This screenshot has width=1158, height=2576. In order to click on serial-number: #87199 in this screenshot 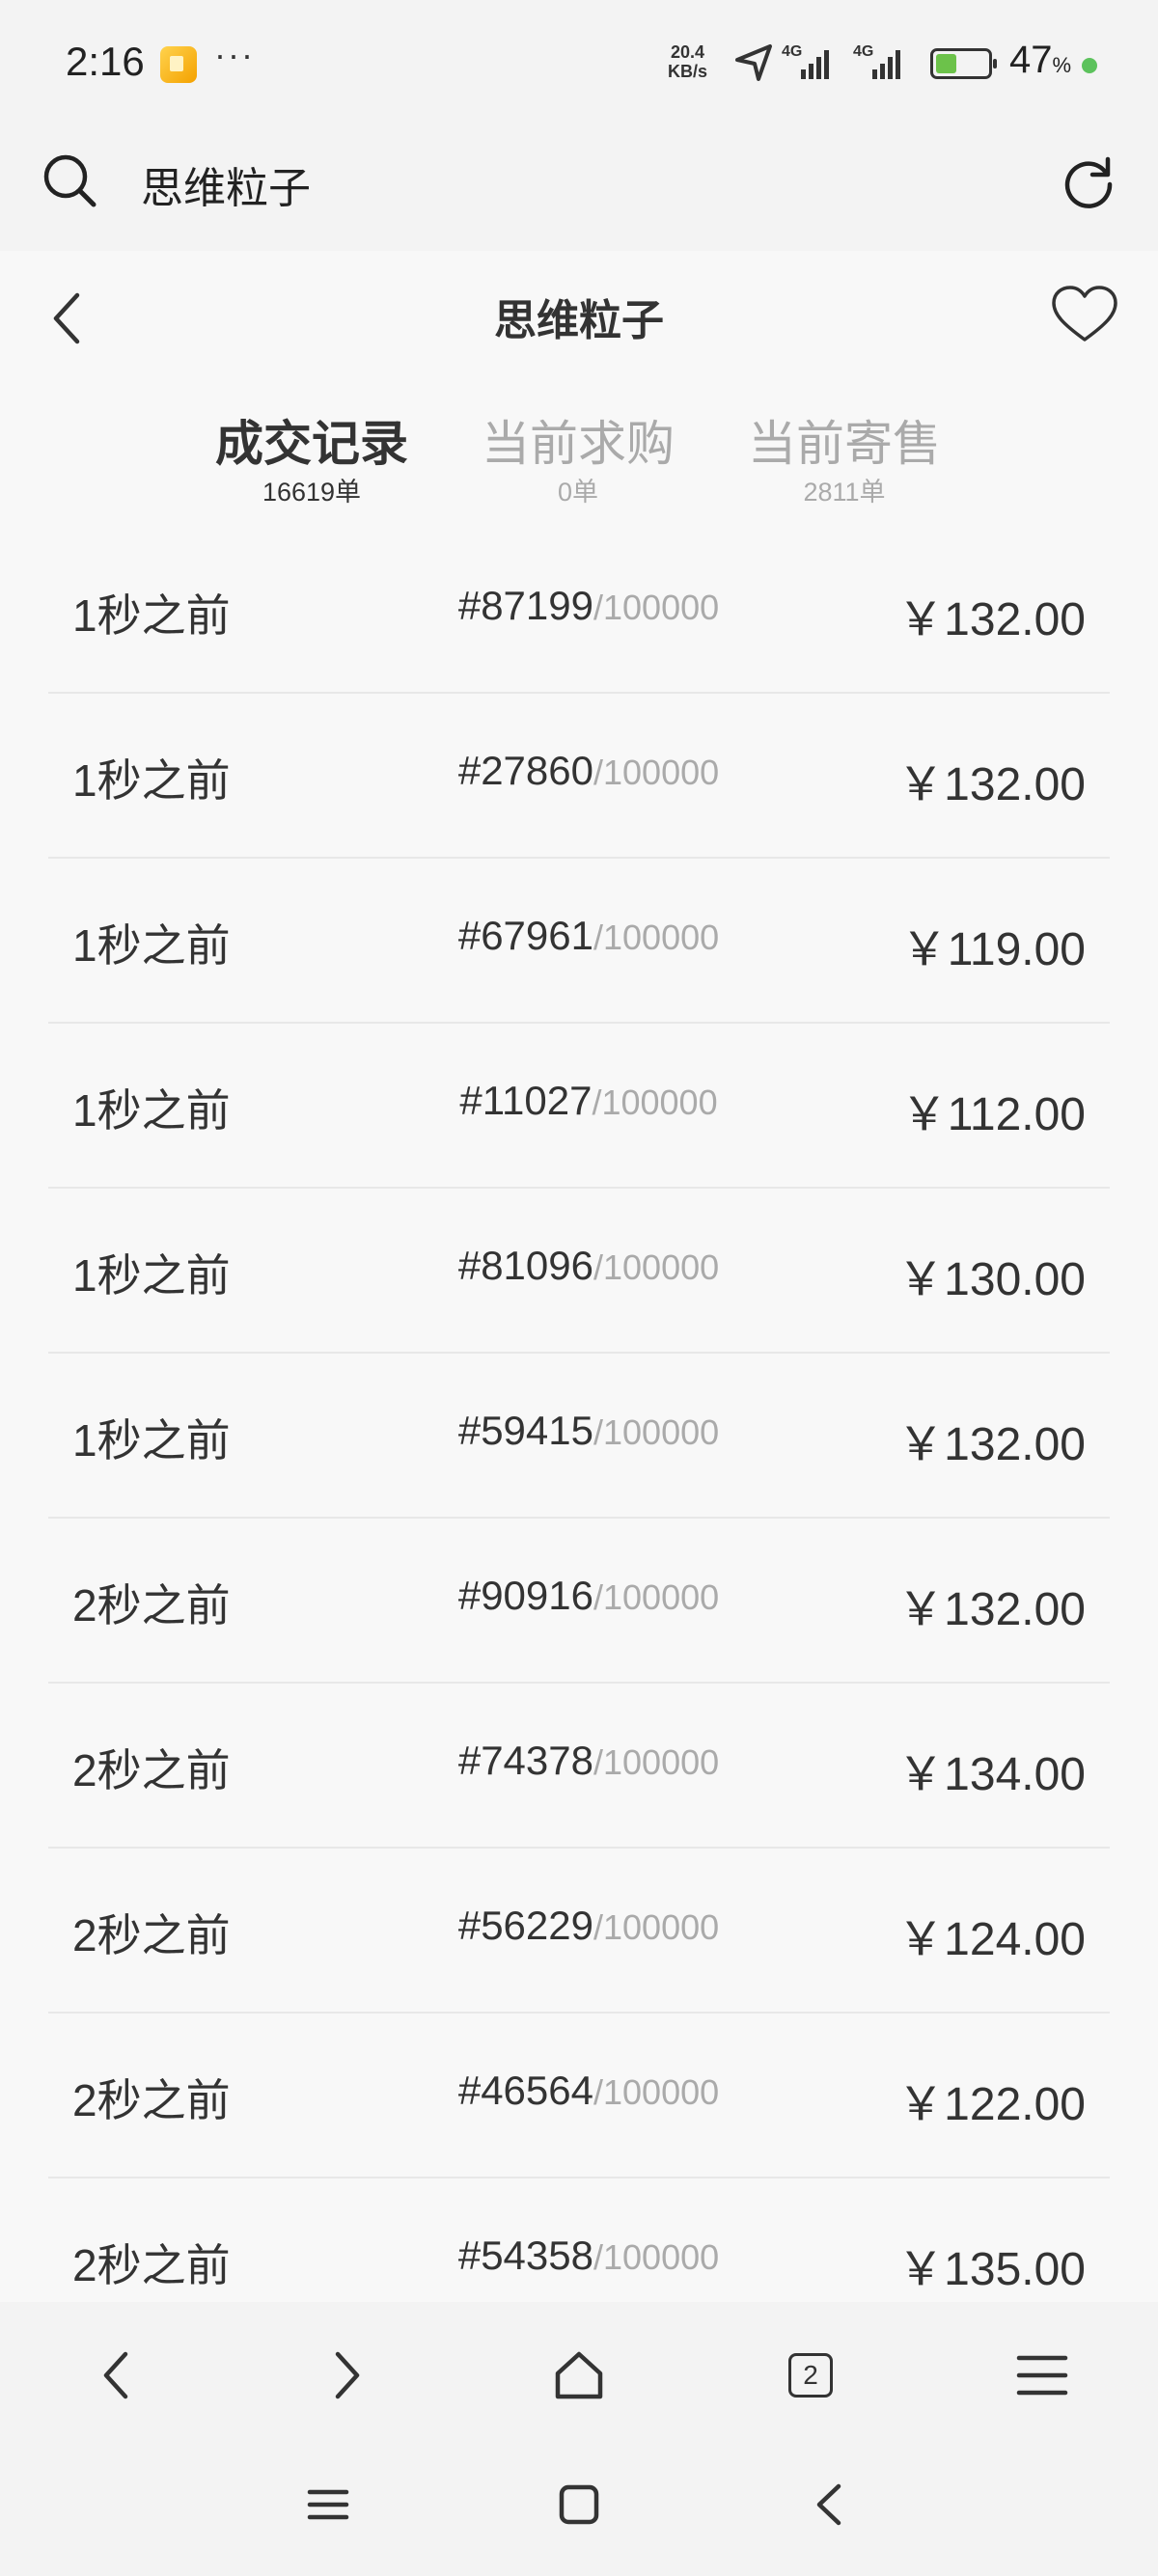, I will do `click(525, 606)`.